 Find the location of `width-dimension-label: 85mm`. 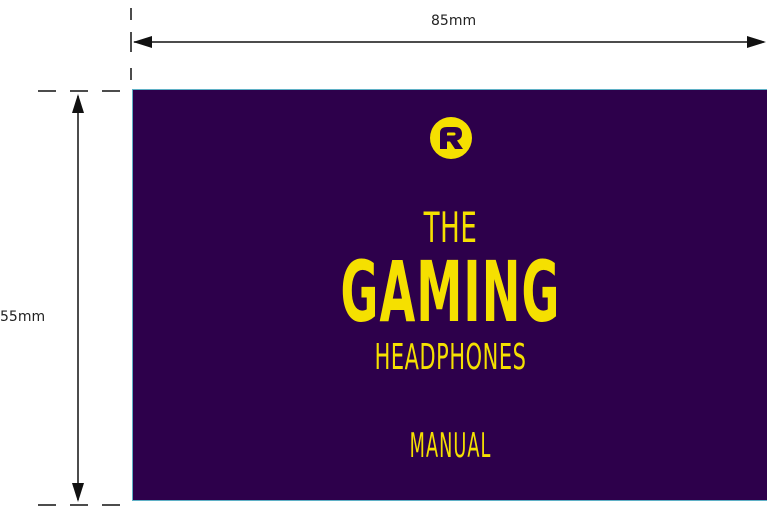

width-dimension-label: 85mm is located at coordinates (454, 21).